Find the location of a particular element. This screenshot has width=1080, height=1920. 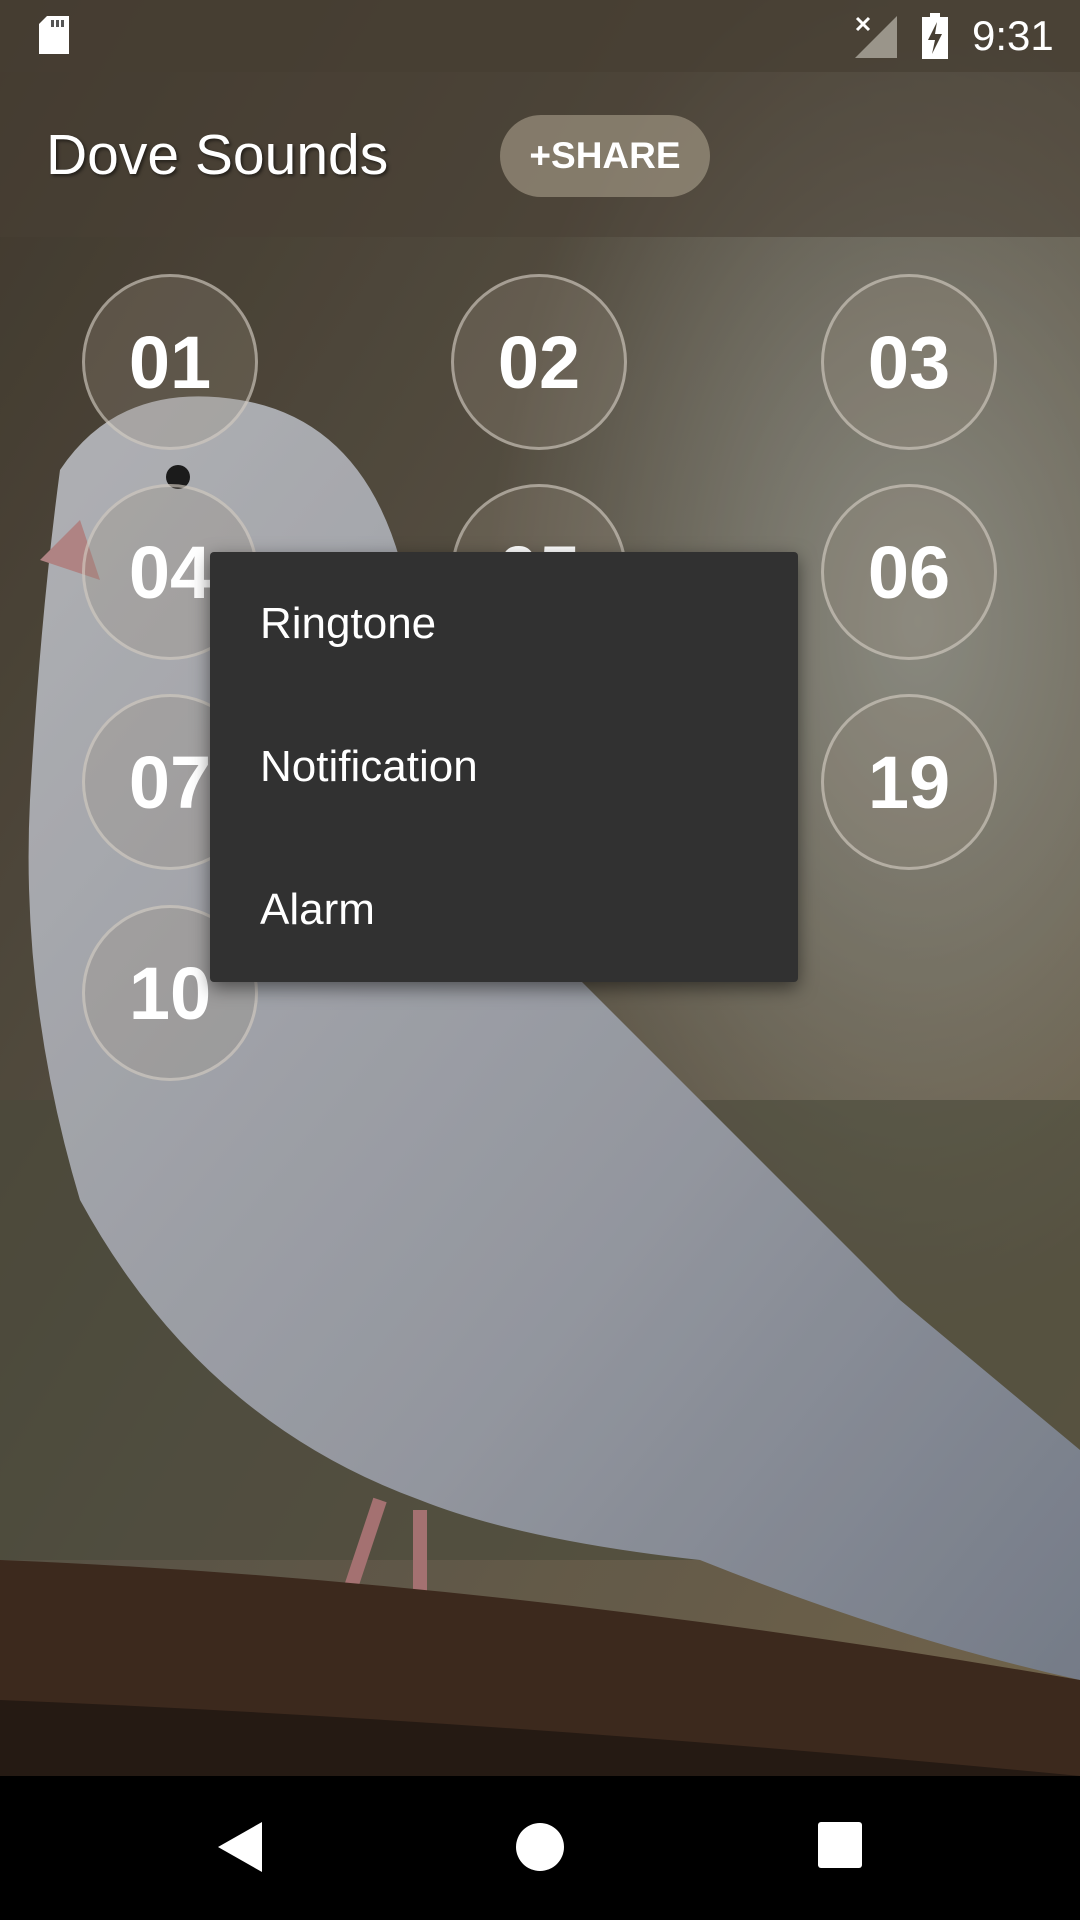

sound-button-06: 06 is located at coordinates (909, 572).